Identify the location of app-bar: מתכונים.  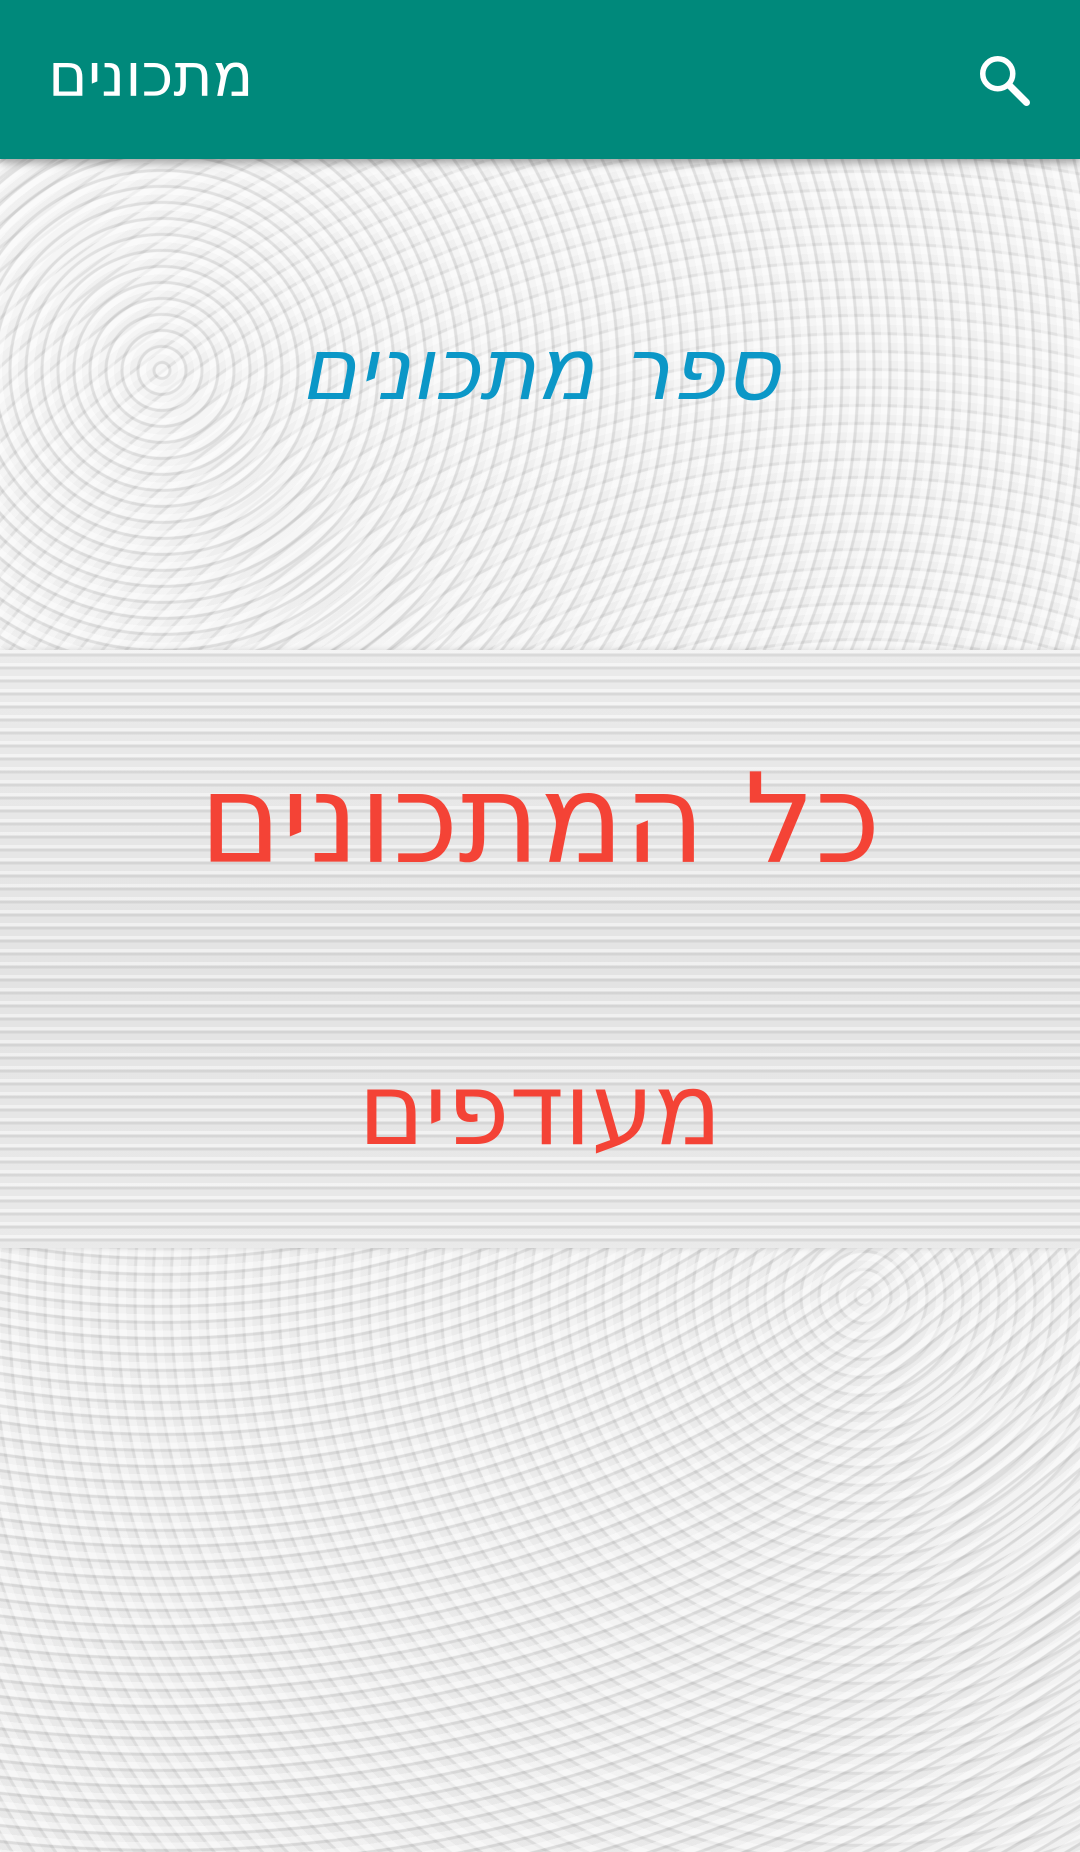
(540, 79).